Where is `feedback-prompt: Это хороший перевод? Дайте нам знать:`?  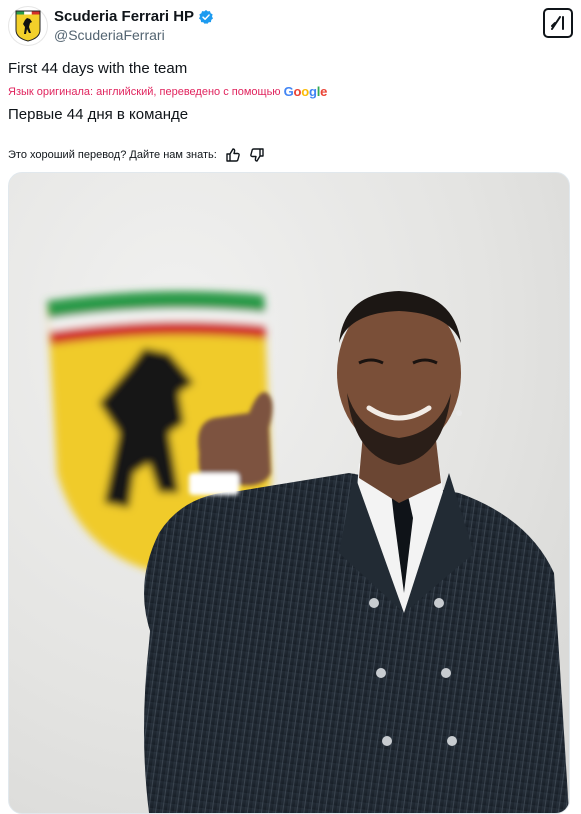
feedback-prompt: Это хороший перевод? Дайте нам знать: is located at coordinates (112, 155).